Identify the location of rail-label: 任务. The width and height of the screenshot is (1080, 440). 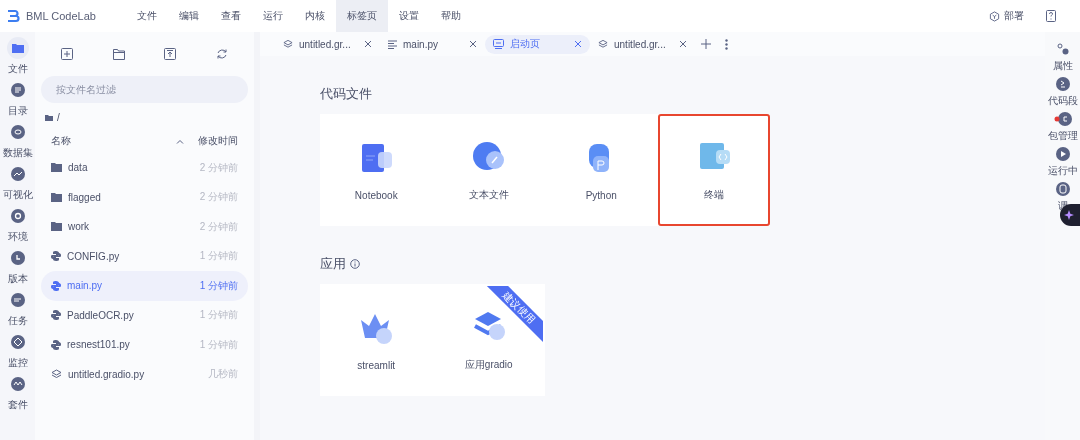
(17, 321).